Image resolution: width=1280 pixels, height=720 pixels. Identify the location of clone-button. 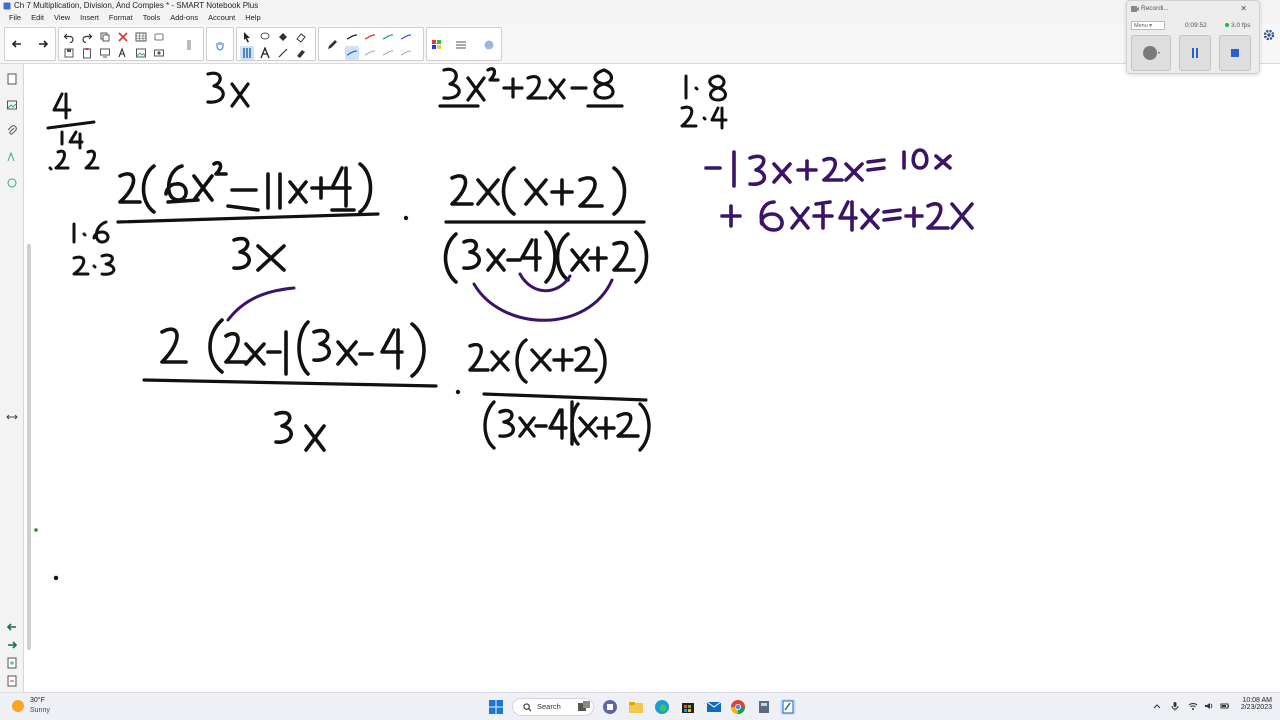
(105, 37).